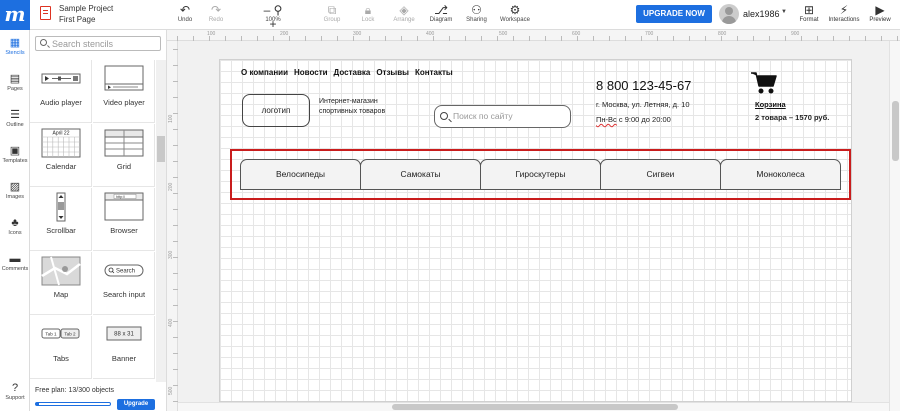 The height and width of the screenshot is (411, 900). I want to click on stencil-browser: http:// Browser, so click(124, 219).